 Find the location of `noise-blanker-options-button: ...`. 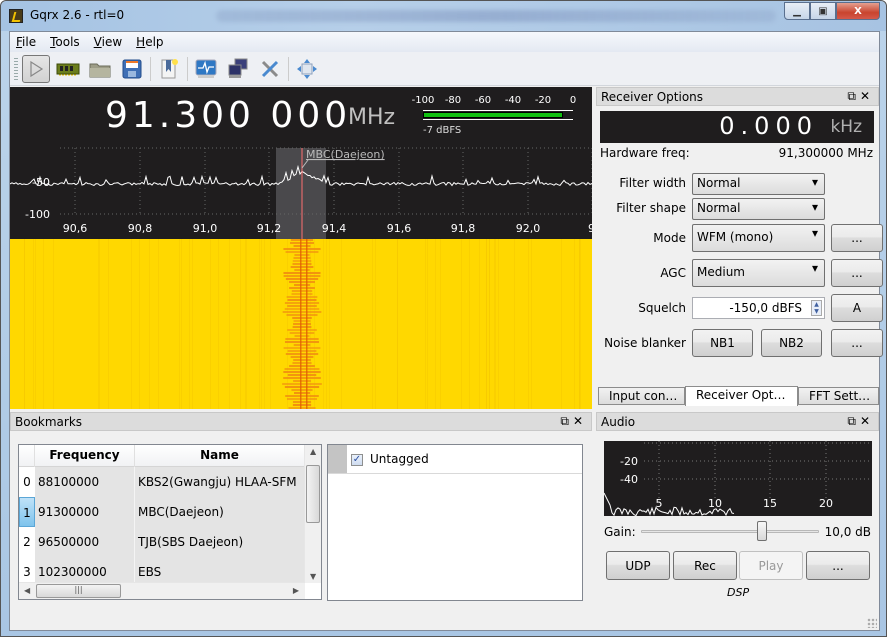

noise-blanker-options-button: ... is located at coordinates (857, 343).